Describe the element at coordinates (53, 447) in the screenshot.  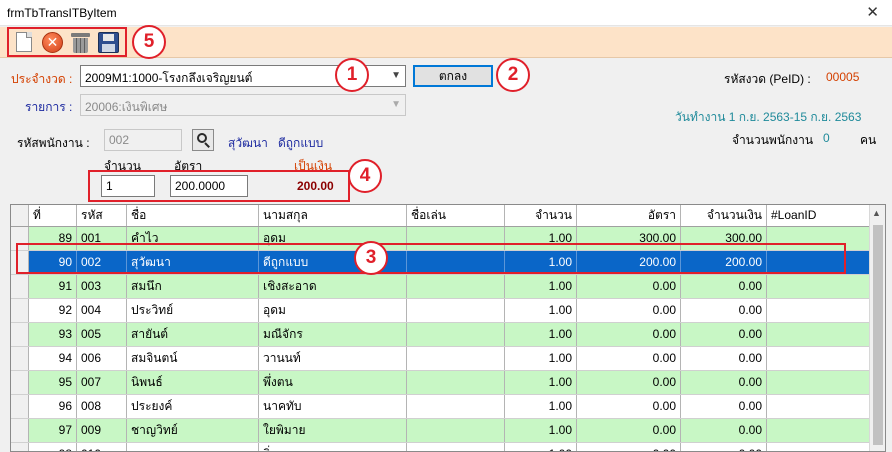
I see `cell-no: 98` at that location.